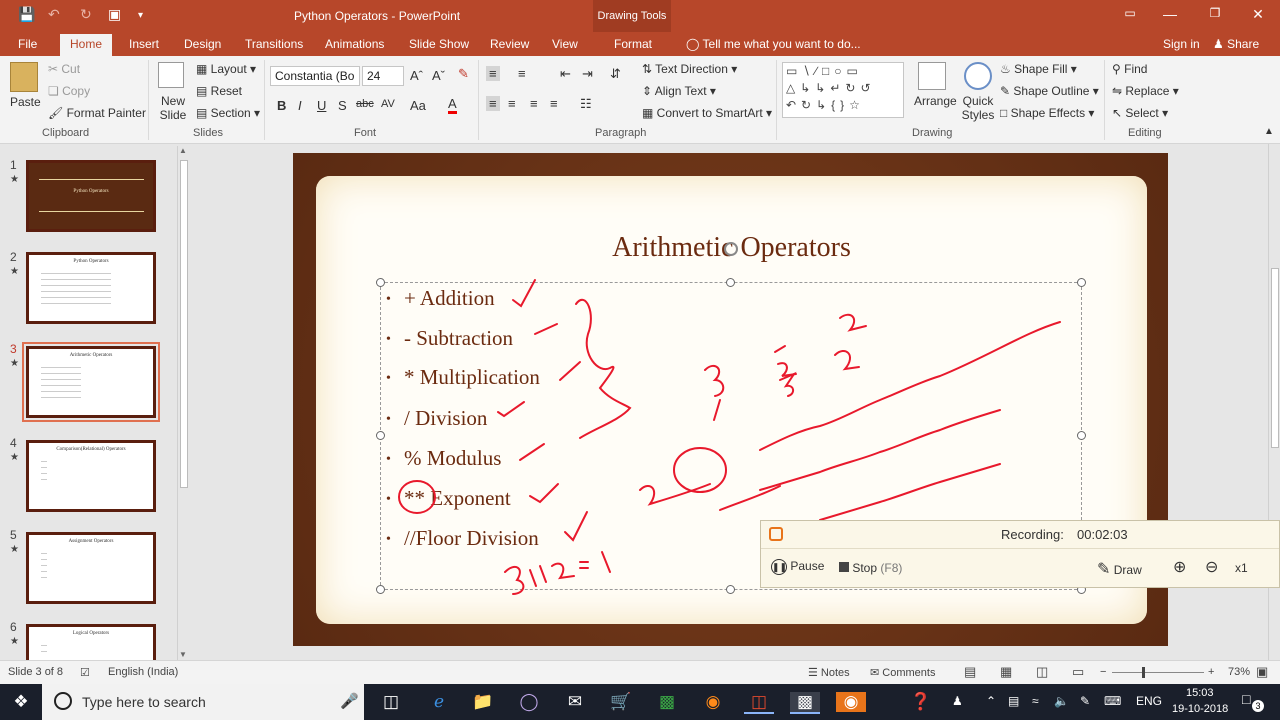 Image resolution: width=1280 pixels, height=720 pixels. What do you see at coordinates (1129, 69) in the screenshot?
I see `find-button: ⚲ Find` at bounding box center [1129, 69].